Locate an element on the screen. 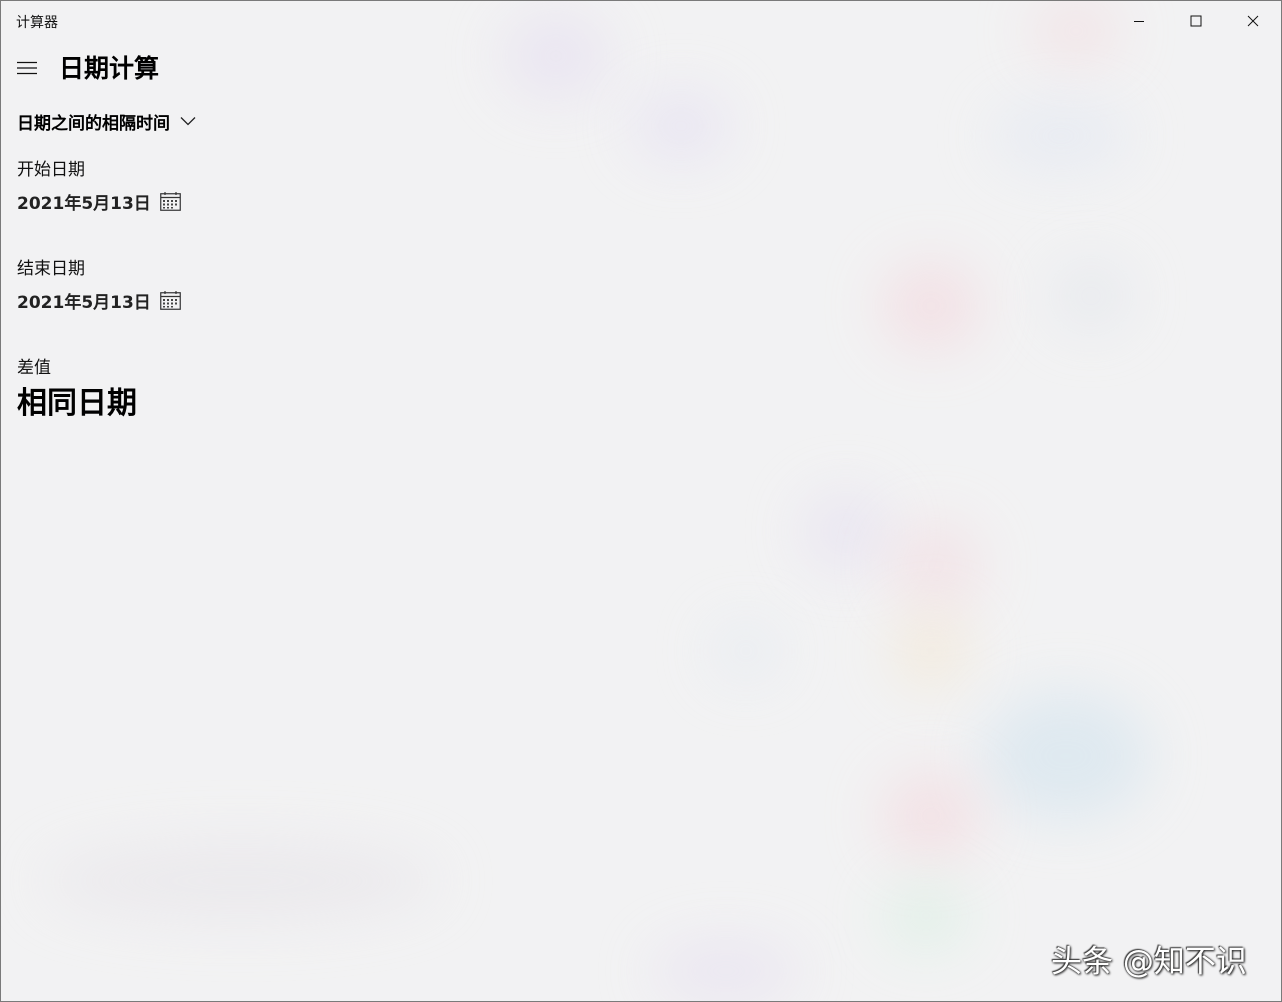 This screenshot has width=1282, height=1002. maximize-button is located at coordinates (1195, 21).